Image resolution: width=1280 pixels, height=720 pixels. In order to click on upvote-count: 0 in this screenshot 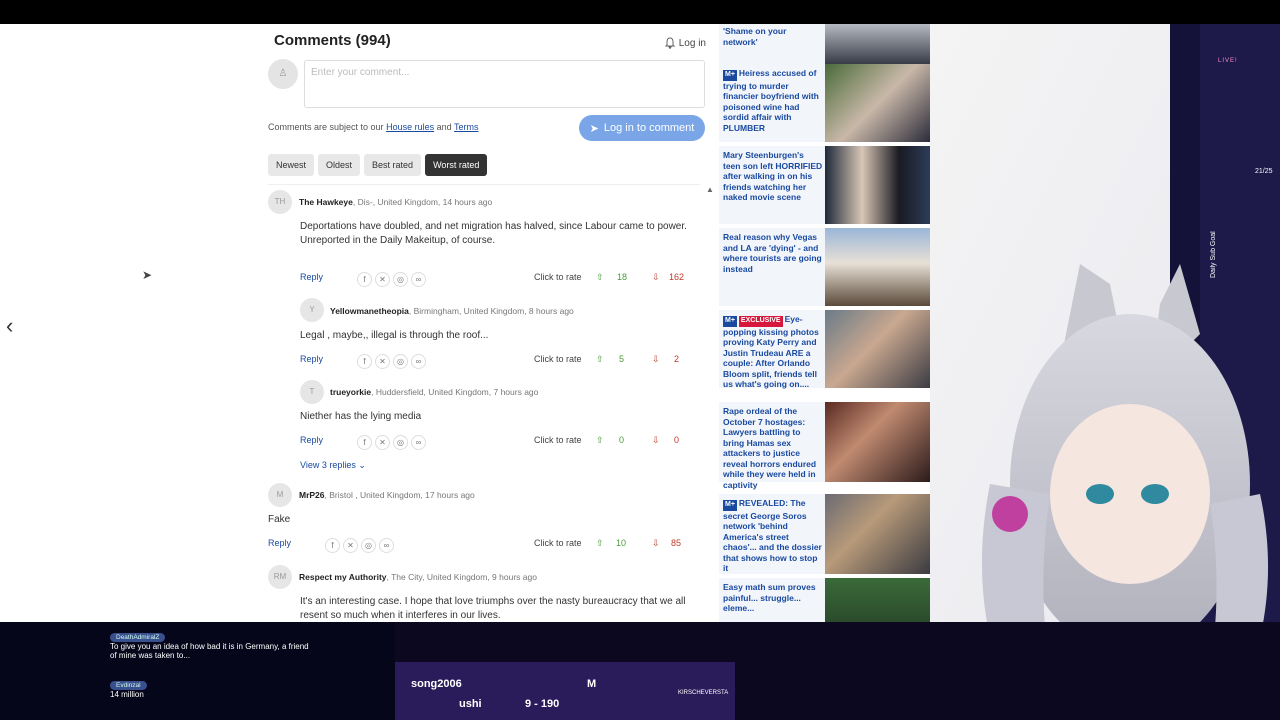, I will do `click(622, 440)`.